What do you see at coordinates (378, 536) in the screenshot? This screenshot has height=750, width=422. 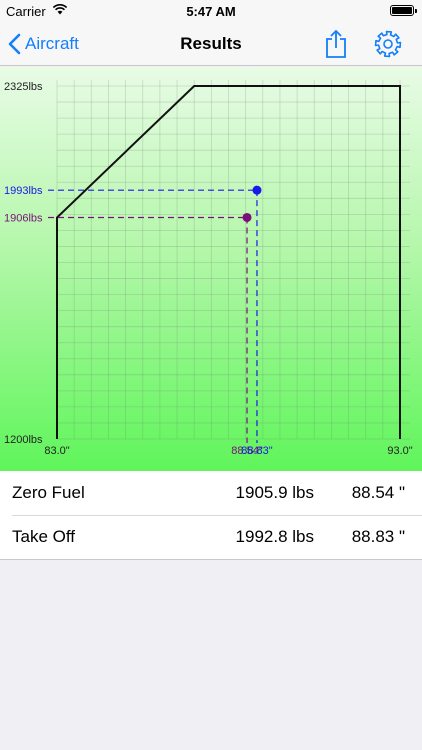 I see `row-arm: 88.83 "` at bounding box center [378, 536].